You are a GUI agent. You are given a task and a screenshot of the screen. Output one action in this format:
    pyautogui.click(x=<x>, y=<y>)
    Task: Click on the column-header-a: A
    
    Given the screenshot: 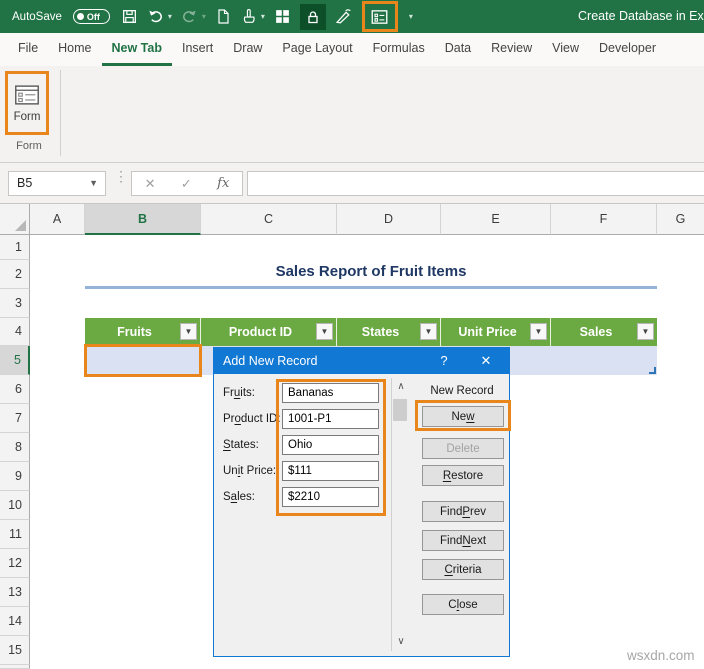 What is the action you would take?
    pyautogui.click(x=57, y=219)
    